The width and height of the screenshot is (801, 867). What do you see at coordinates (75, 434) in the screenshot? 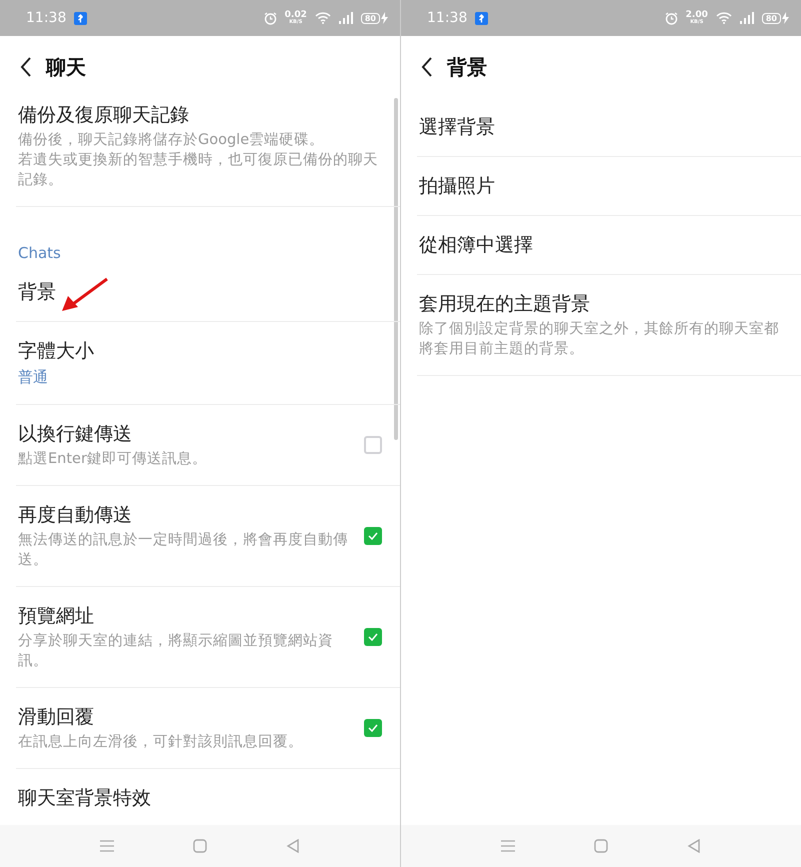
I see `setting-title: 以換行鍵傳送` at bounding box center [75, 434].